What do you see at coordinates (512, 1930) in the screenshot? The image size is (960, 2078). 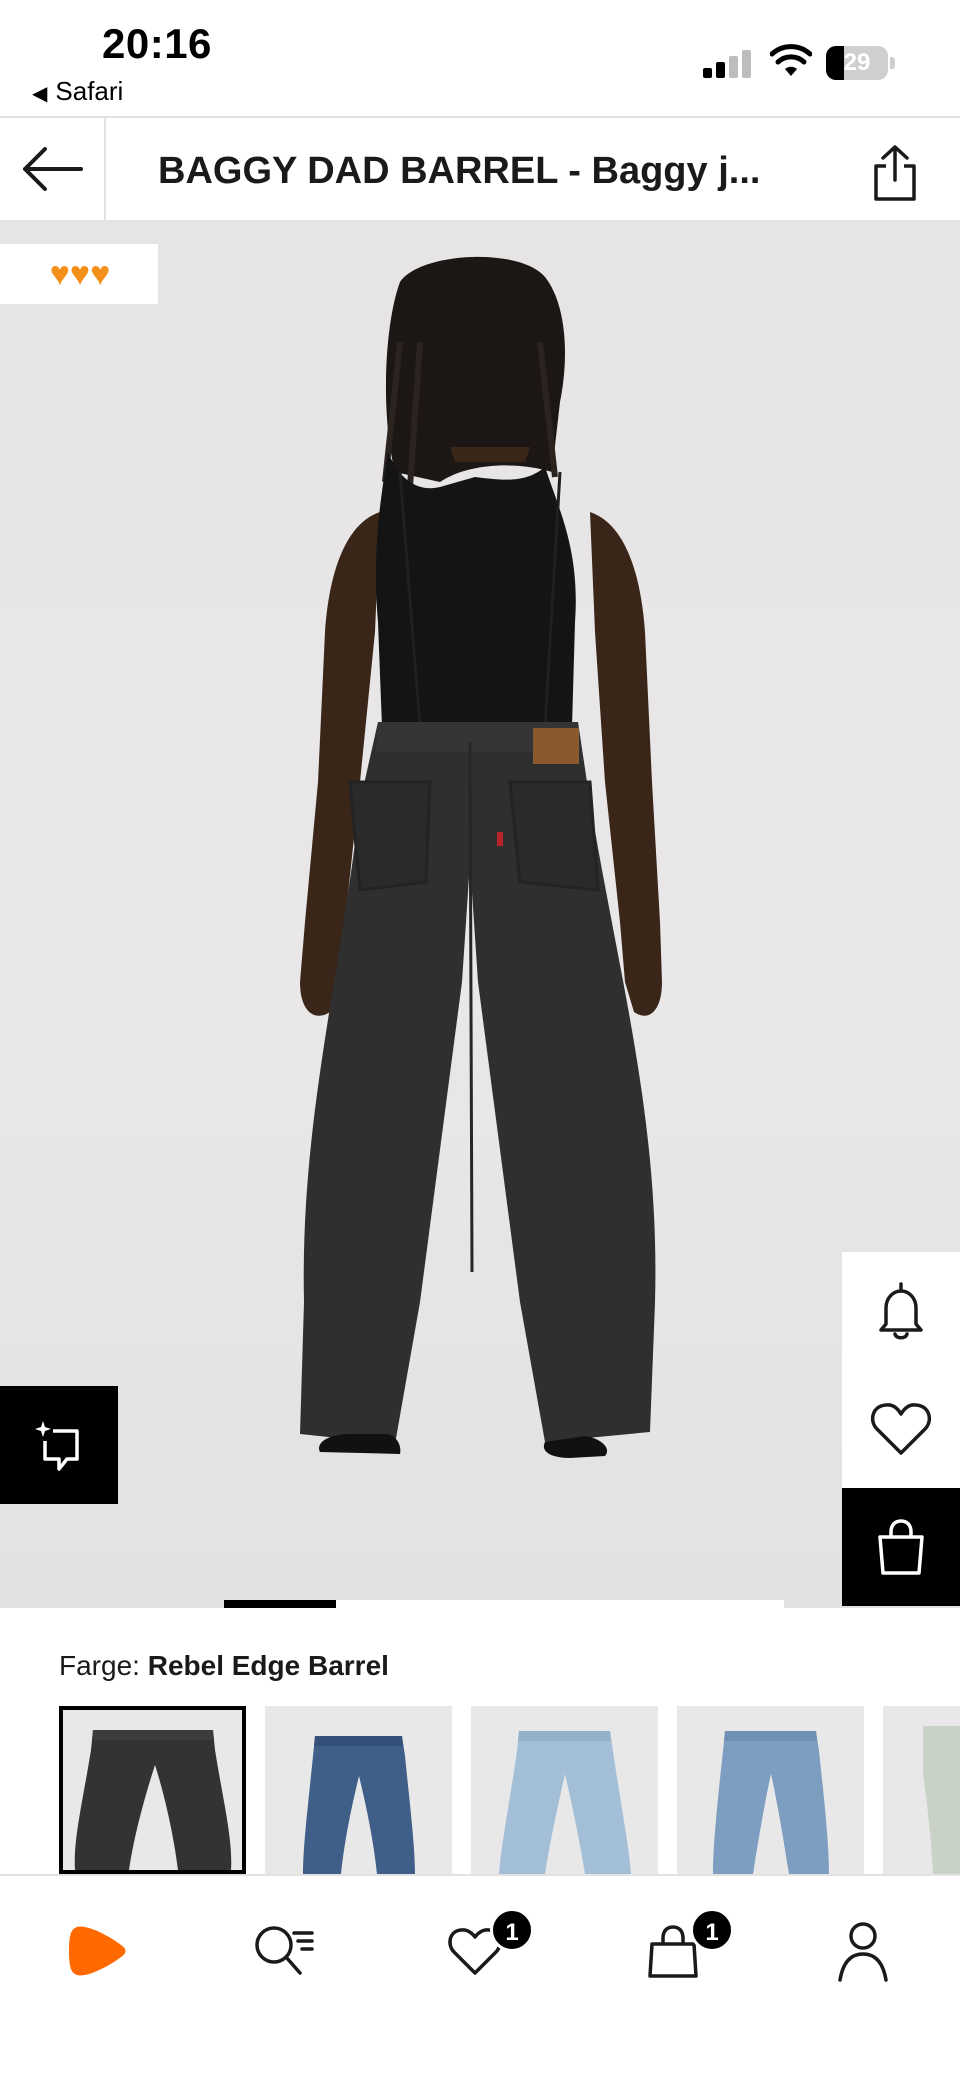 I see `wishlist-count-badge: 1` at bounding box center [512, 1930].